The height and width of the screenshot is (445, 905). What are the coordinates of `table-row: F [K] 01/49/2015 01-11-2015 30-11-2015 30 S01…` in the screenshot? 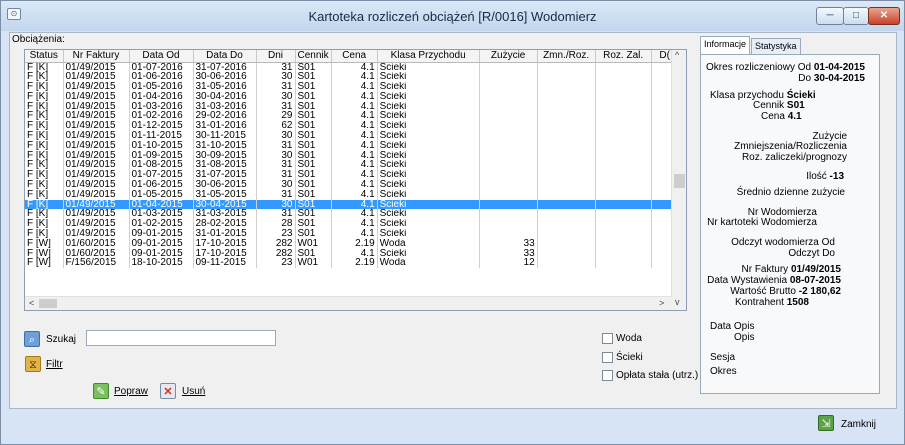 It's located at (352, 136).